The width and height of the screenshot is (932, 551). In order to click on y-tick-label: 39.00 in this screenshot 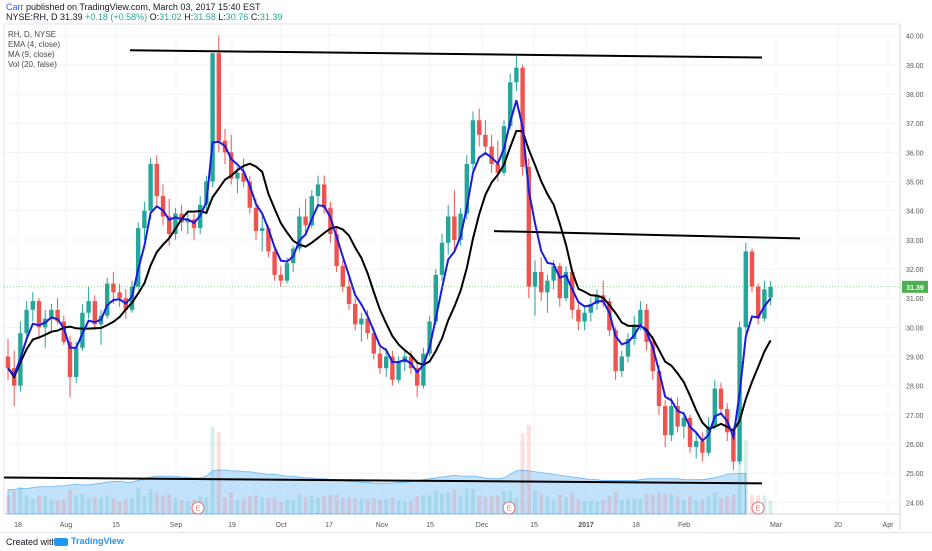, I will do `click(915, 66)`.